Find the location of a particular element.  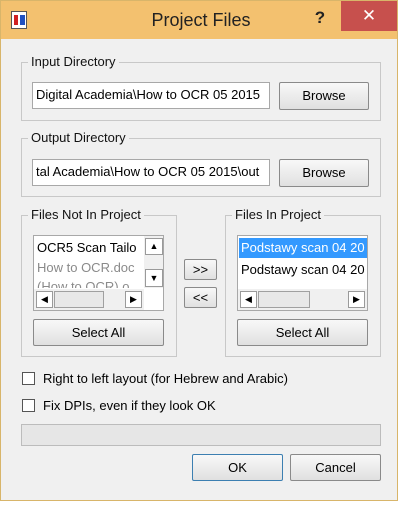

title-bar: Project Files ? ✕ is located at coordinates (199, 20).